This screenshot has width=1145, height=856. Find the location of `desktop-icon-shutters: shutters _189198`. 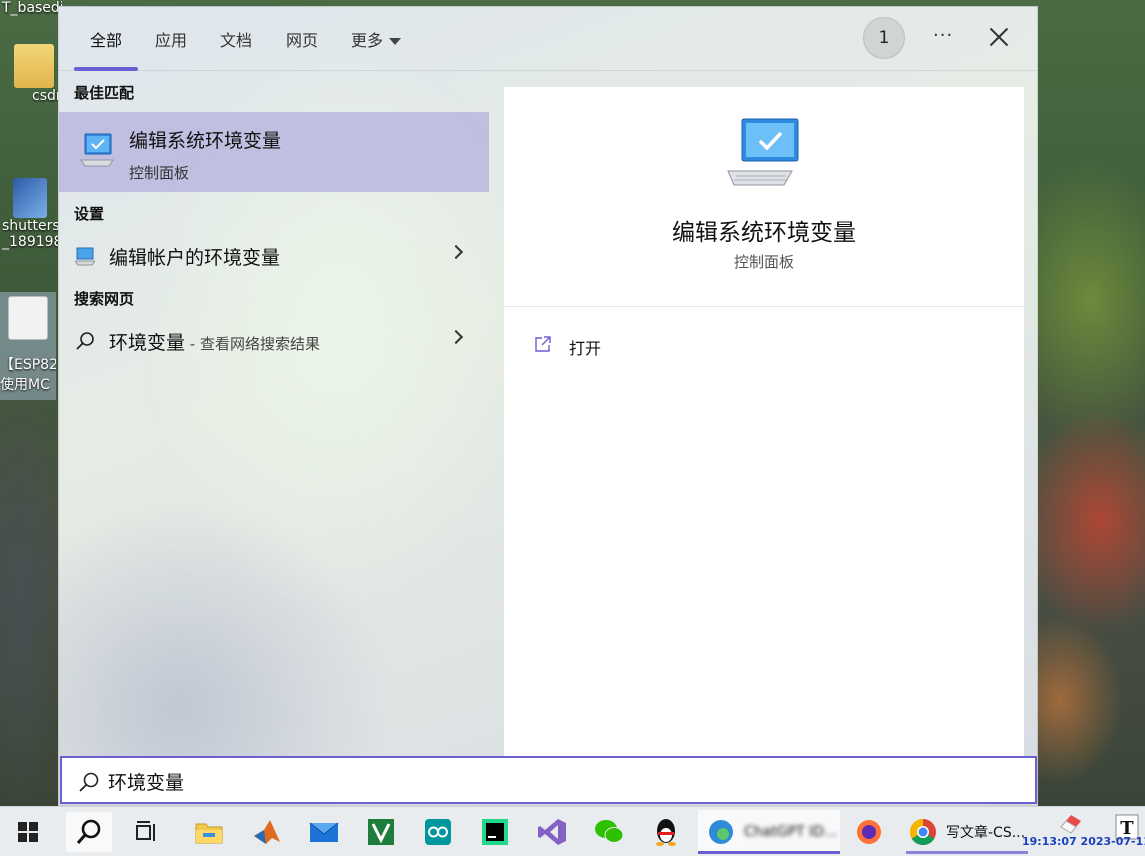

desktop-icon-shutters: shutters _189198 is located at coordinates (30, 214).